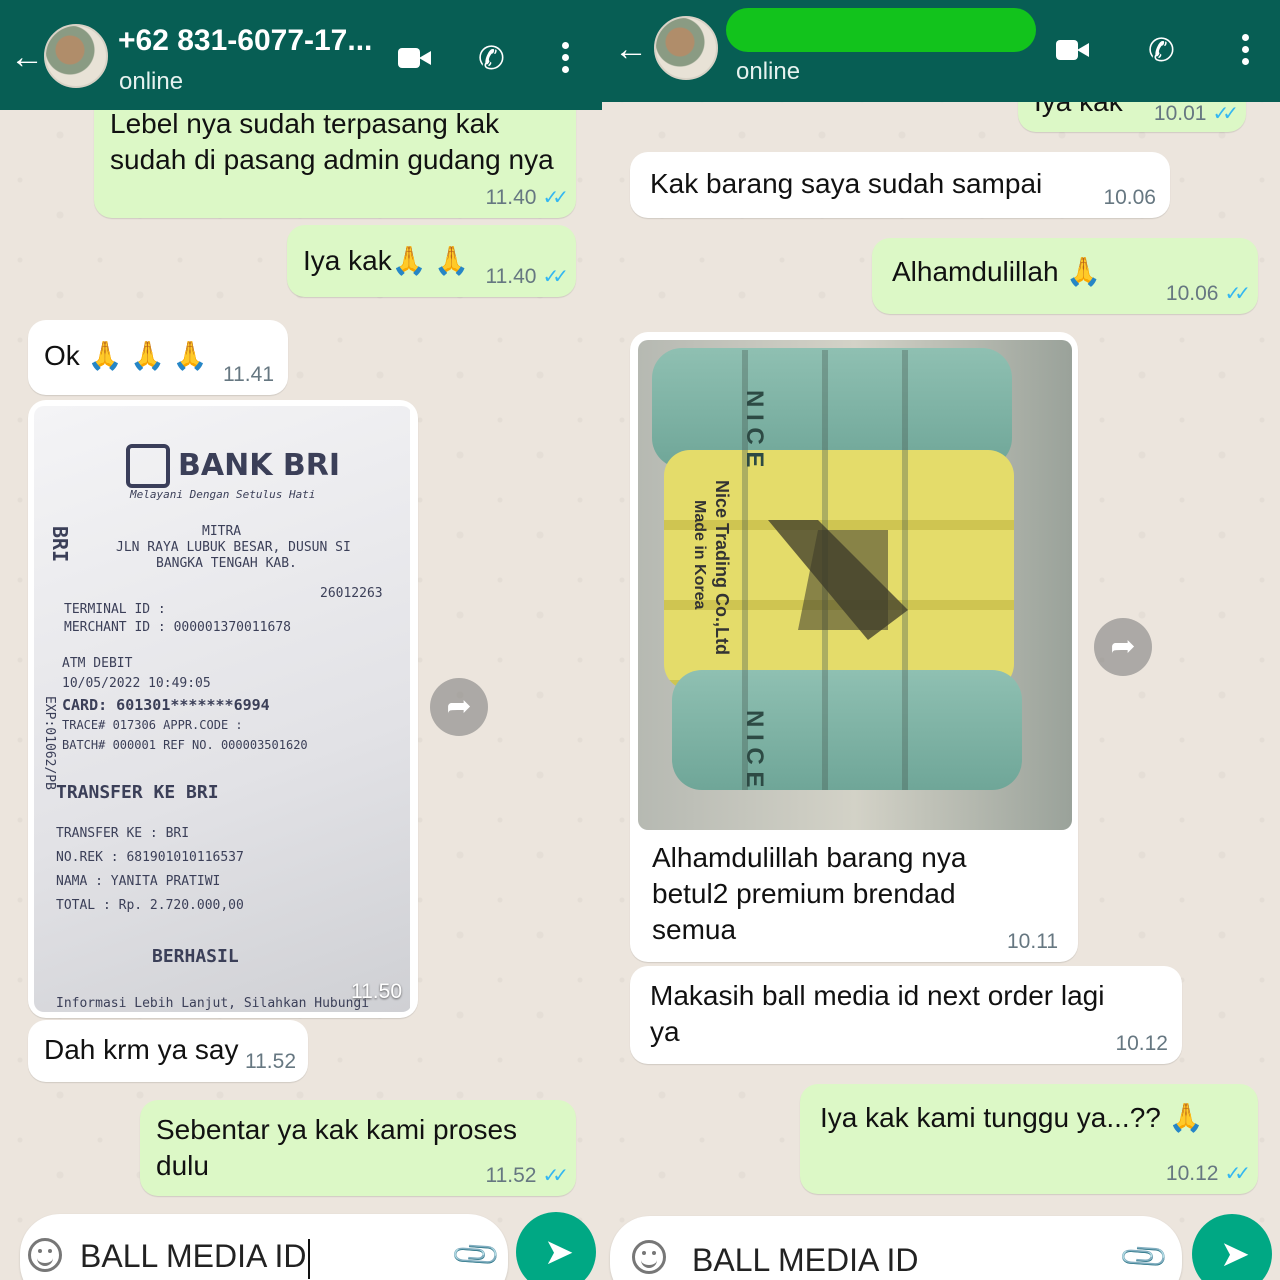 The height and width of the screenshot is (1280, 1280). Describe the element at coordinates (1196, 113) in the screenshot. I see `message-time: 10.01 ✓✓` at that location.